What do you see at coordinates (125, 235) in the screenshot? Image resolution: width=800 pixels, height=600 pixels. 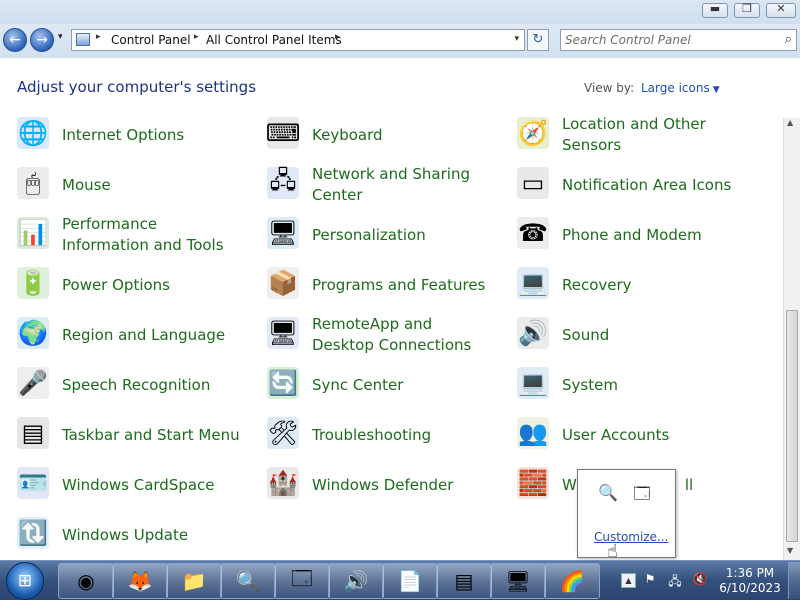 I see `control-panel-item: 📊 Performance Information and Tools` at bounding box center [125, 235].